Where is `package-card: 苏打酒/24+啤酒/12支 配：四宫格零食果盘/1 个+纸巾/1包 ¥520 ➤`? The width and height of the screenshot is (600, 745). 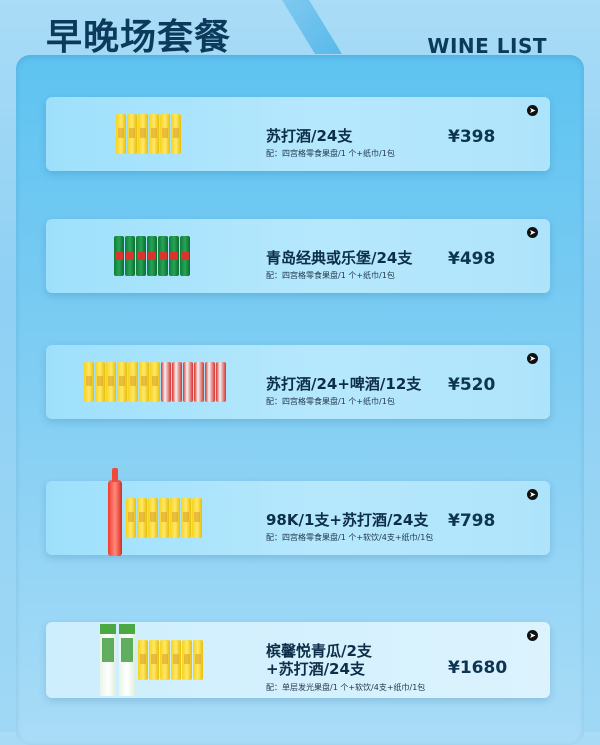 package-card: 苏打酒/24+啤酒/12支 配：四宫格零食果盘/1 个+纸巾/1包 ¥520 ➤ is located at coordinates (298, 382).